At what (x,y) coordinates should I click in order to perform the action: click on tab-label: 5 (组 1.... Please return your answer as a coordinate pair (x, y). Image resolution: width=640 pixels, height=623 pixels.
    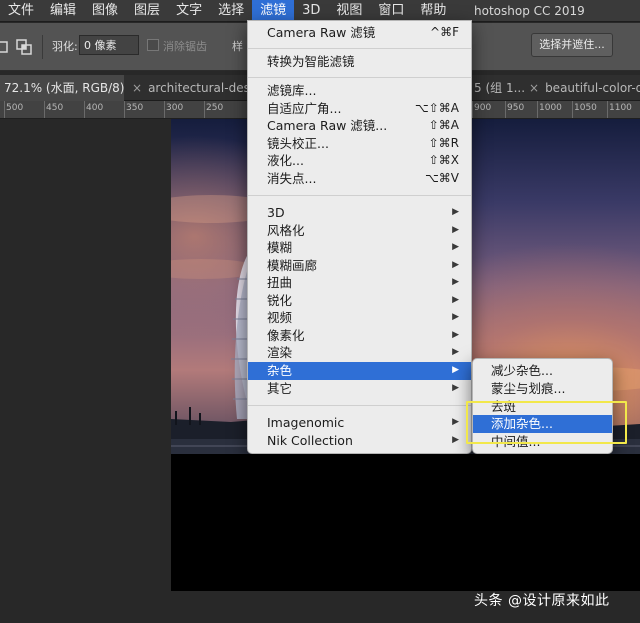
    Looking at the image, I should click on (499, 88).